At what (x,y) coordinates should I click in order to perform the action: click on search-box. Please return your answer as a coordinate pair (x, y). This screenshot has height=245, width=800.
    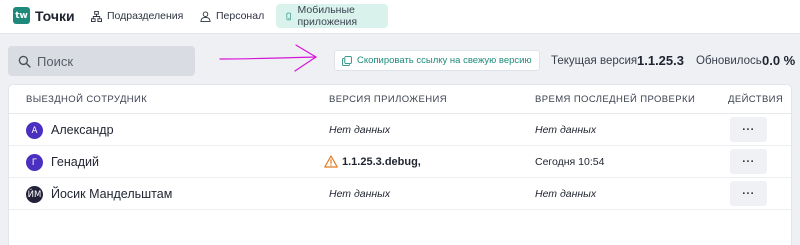
    Looking at the image, I should click on (101, 61).